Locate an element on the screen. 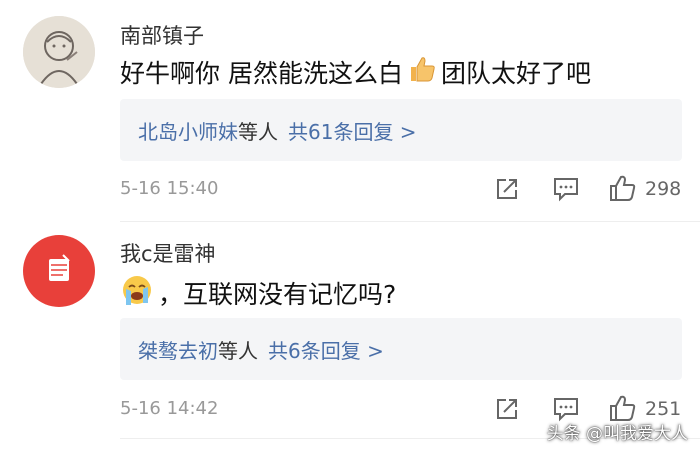 The height and width of the screenshot is (450, 700). reply-count-link: 共61条回复 > is located at coordinates (352, 130).